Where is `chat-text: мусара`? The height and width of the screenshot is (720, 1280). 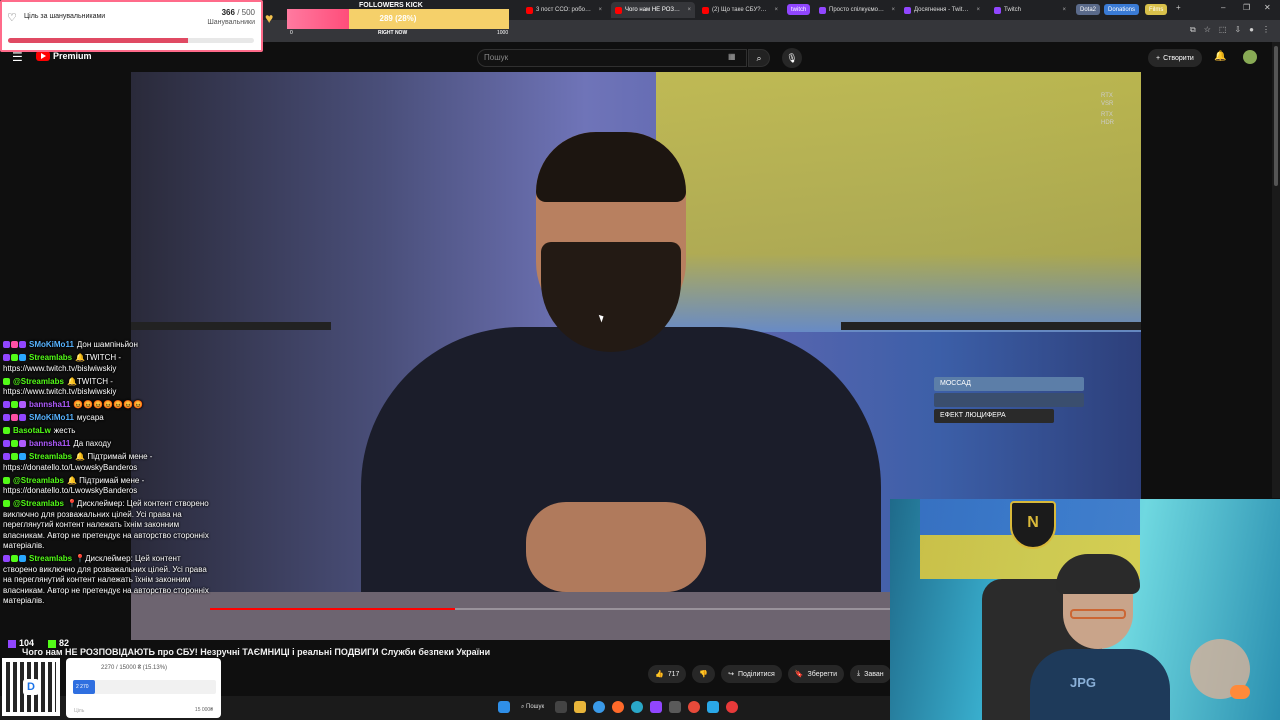
chat-text: мусара is located at coordinates (90, 417).